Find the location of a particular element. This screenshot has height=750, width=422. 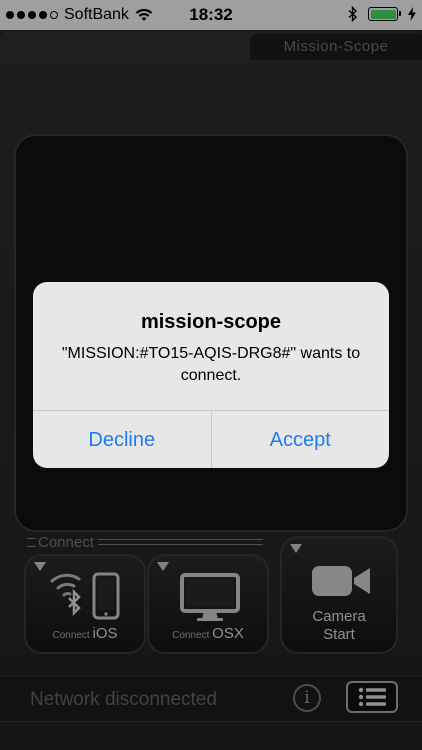

decline-button: Decline is located at coordinates (122, 439).